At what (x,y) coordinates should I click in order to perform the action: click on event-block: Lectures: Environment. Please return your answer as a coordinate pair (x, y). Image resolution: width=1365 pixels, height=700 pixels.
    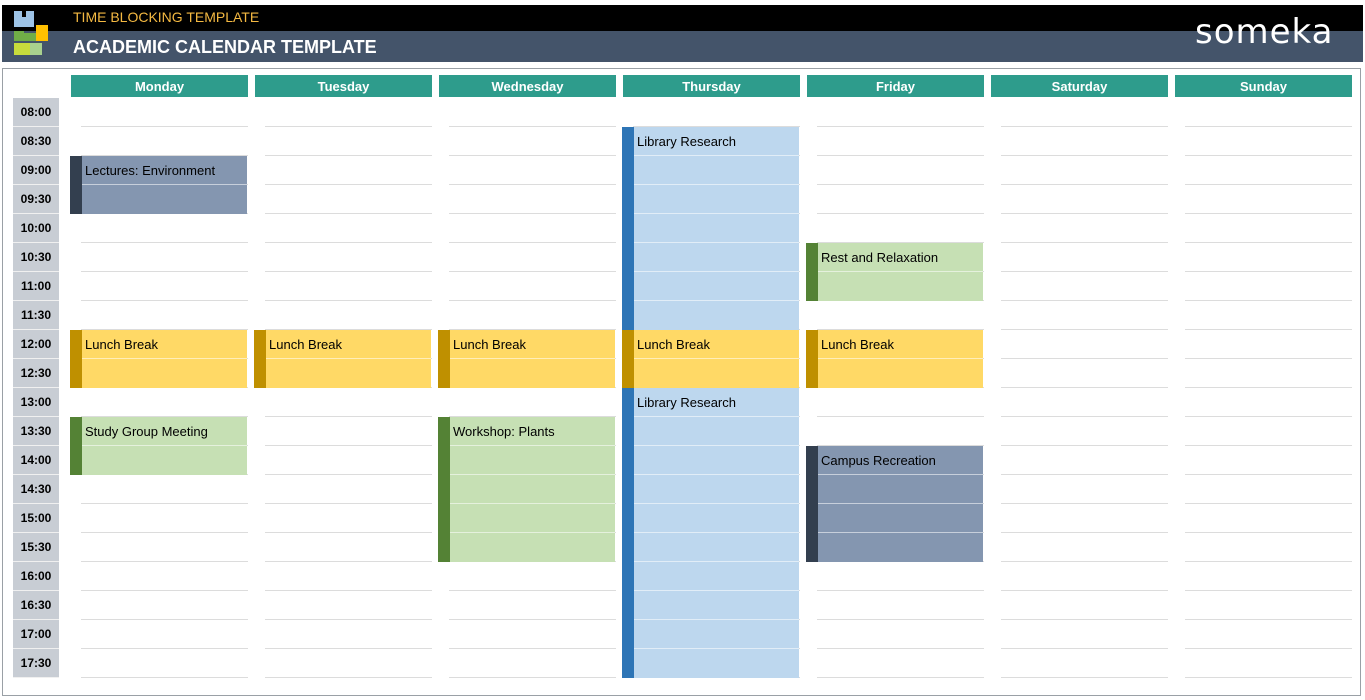
    Looking at the image, I should click on (158, 185).